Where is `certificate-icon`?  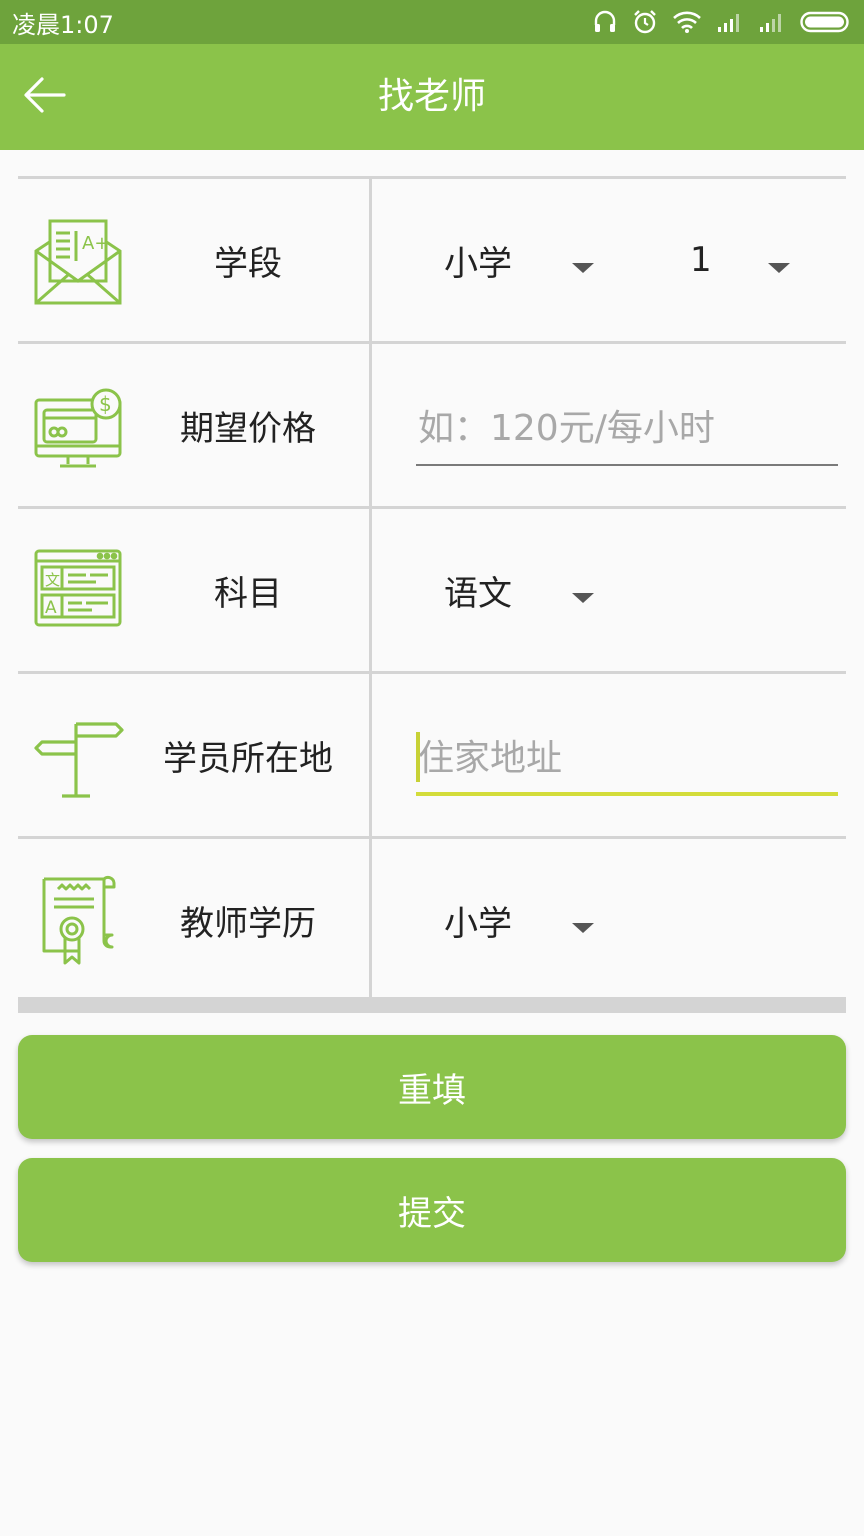
certificate-icon is located at coordinates (78, 921).